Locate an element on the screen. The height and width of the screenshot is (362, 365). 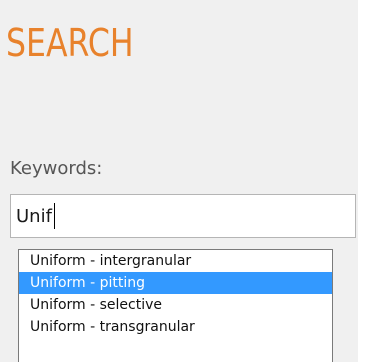
suggestion-item: Uniform - selective is located at coordinates (175, 305).